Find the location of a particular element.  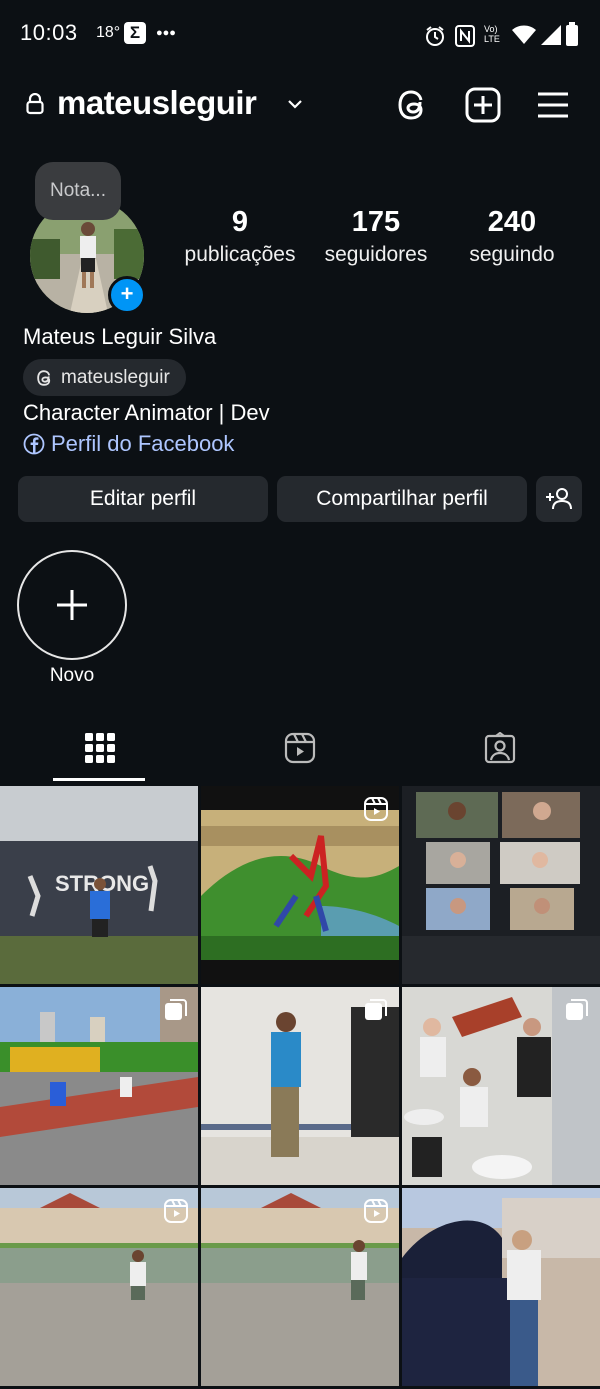

stat-following-label: seguindo is located at coordinates (512, 254).